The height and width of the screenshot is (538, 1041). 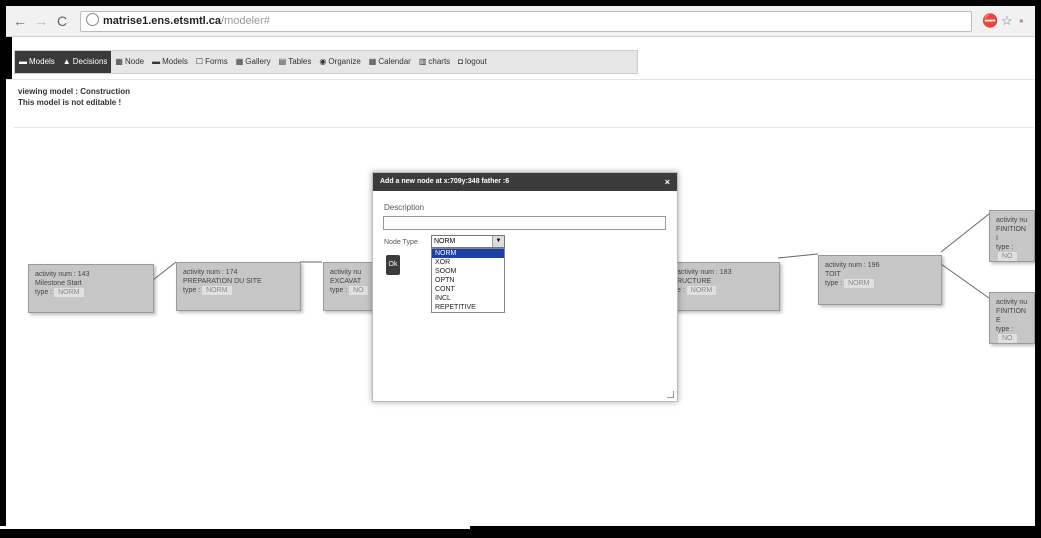 I want to click on activity-node: activity num : 183 RUCTURE e : NORM, so click(x=725, y=286).